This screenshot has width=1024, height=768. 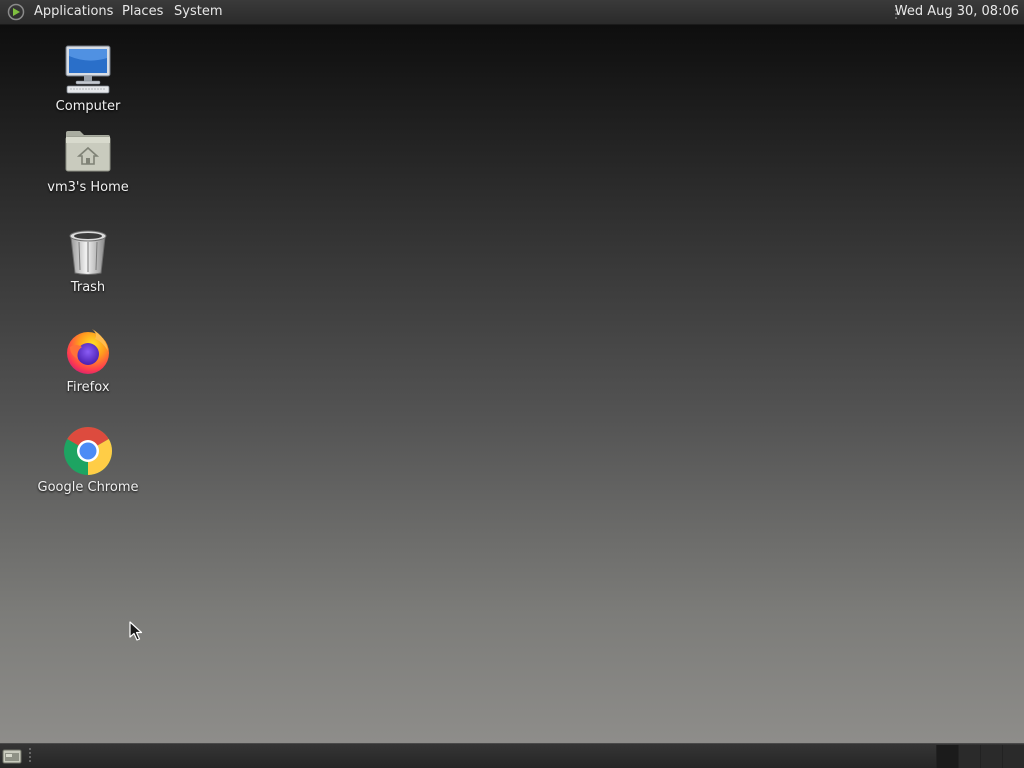 What do you see at coordinates (88, 69) in the screenshot?
I see `computer-icon` at bounding box center [88, 69].